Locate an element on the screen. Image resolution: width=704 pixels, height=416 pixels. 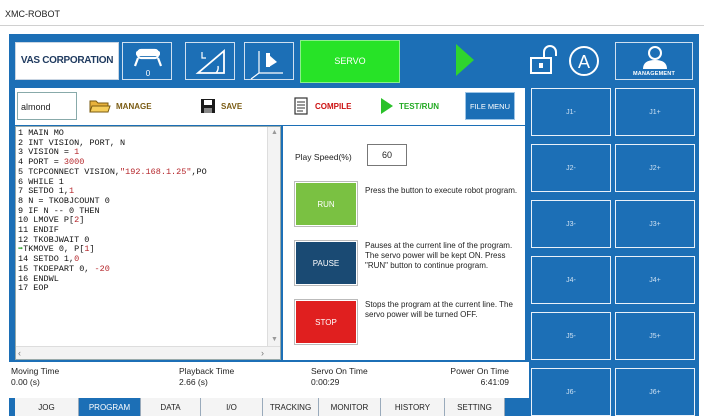
axis-icon is located at coordinates (266, 65).